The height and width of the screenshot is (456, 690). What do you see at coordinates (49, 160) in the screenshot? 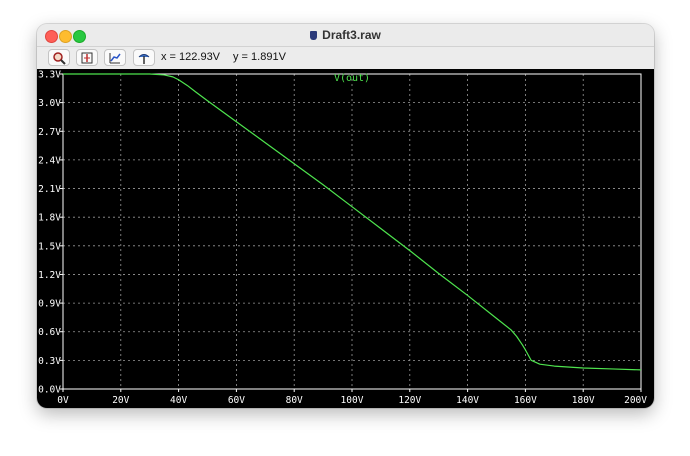
I see `y-tick-label: 2.4V` at bounding box center [49, 160].